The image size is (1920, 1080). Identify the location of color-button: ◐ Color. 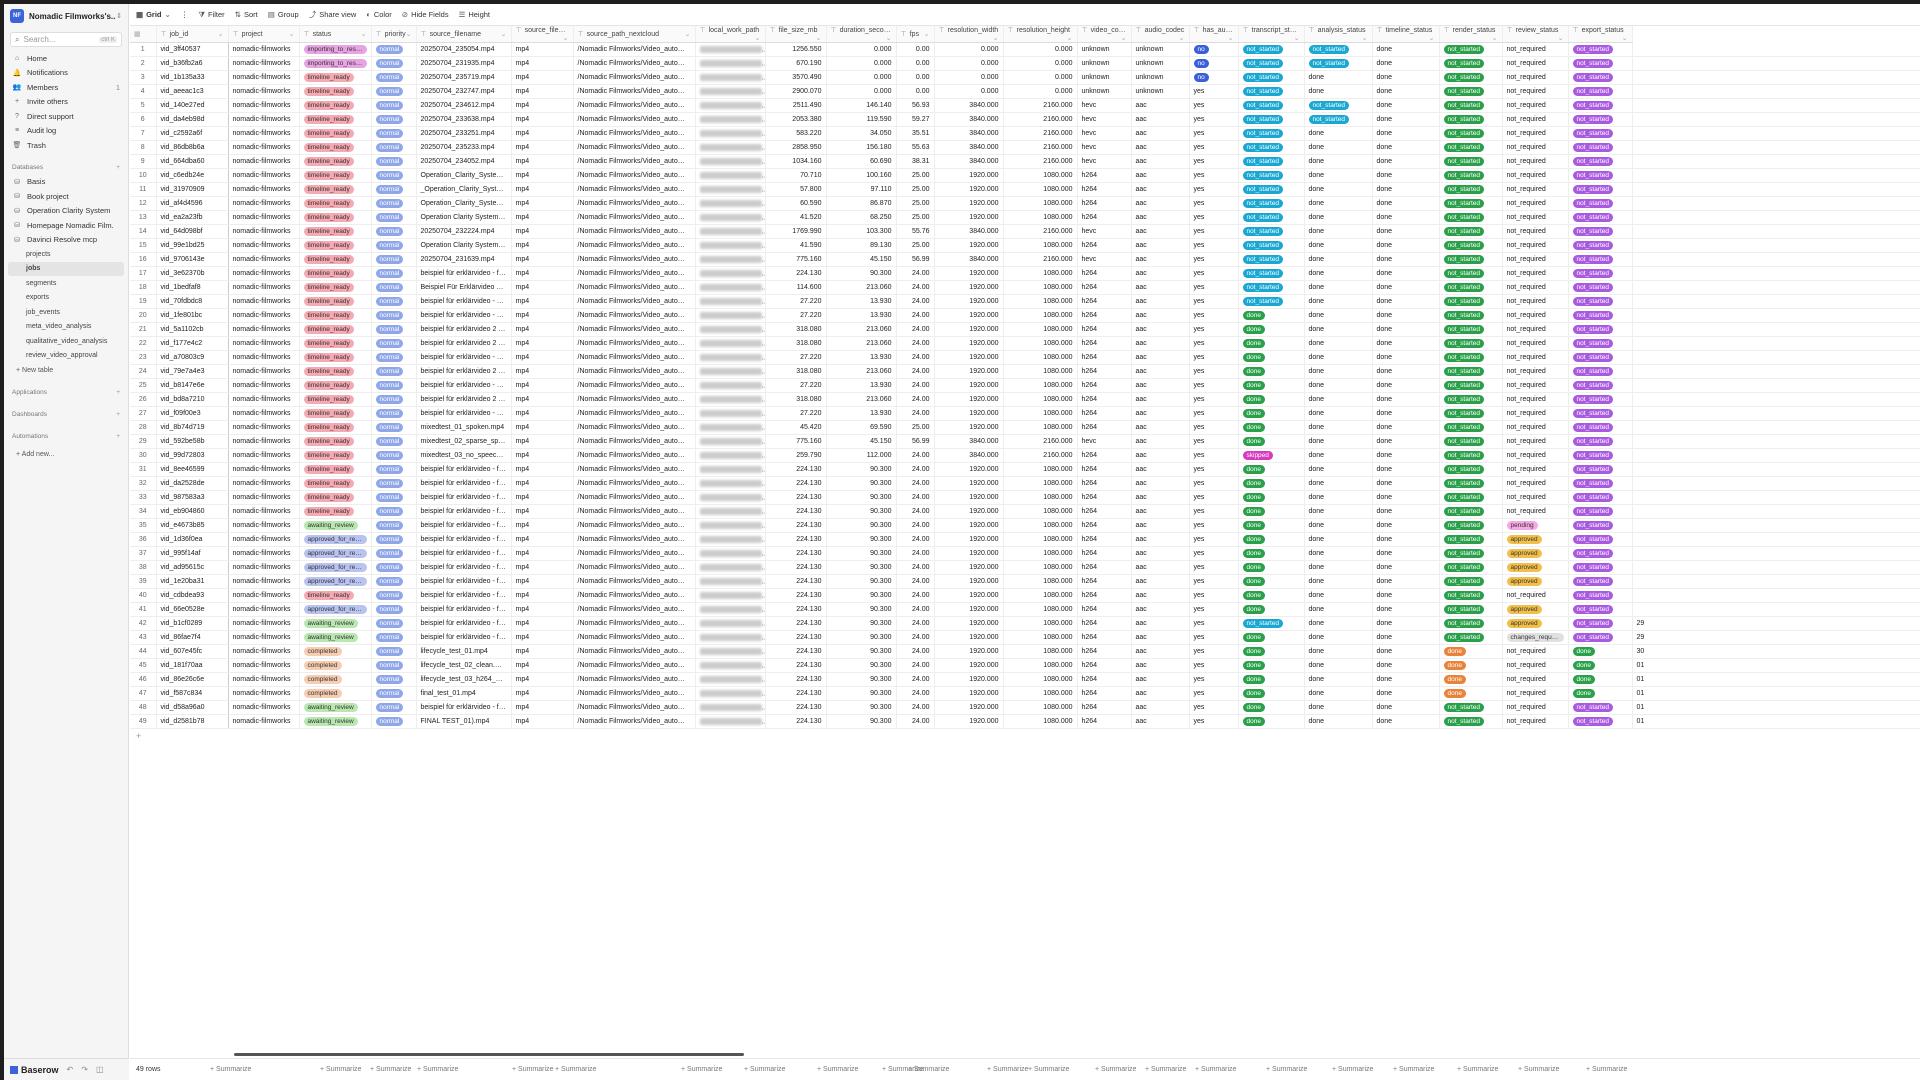
(378, 14).